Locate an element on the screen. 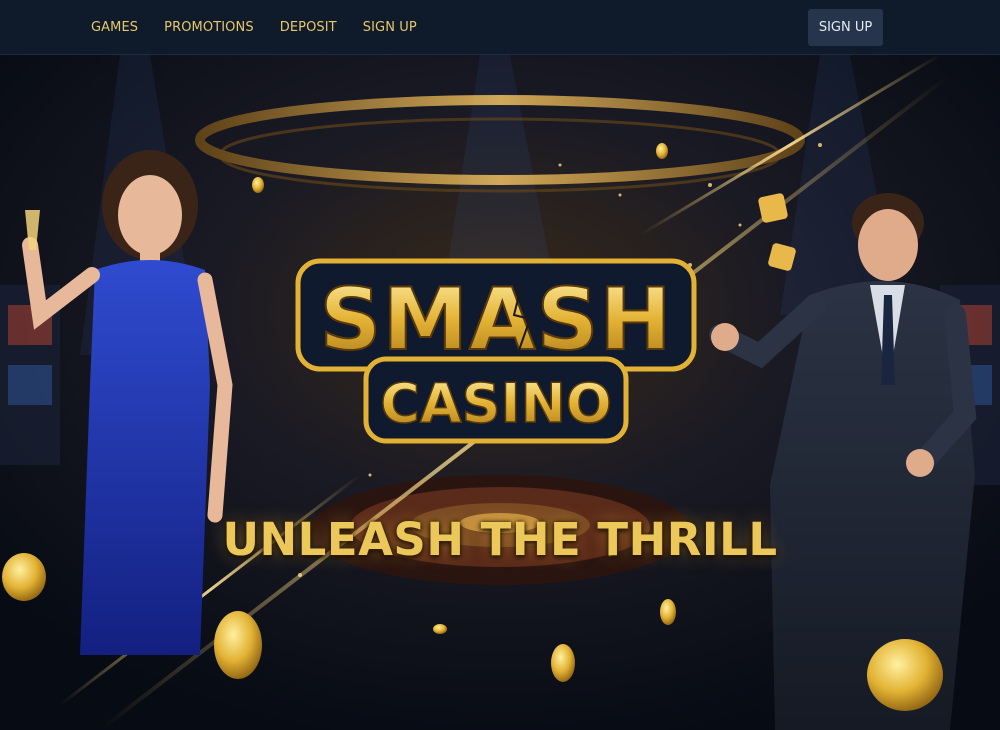  nav-link-sign-up: SIGN UP is located at coordinates (390, 27).